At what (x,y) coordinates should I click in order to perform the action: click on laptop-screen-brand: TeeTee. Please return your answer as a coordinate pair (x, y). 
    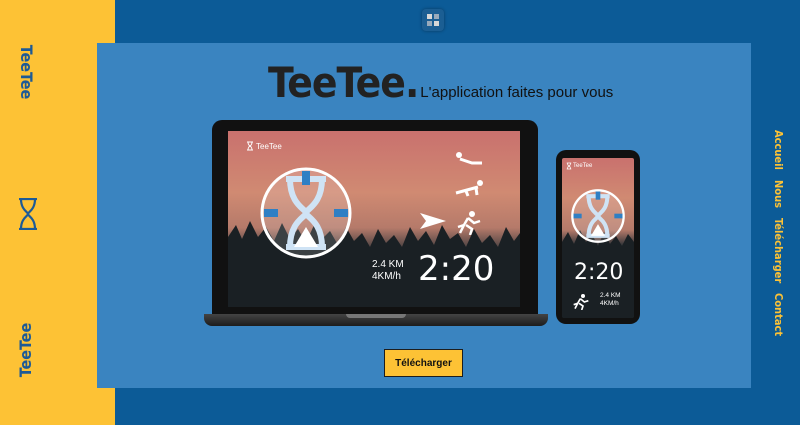
    Looking at the image, I should click on (264, 146).